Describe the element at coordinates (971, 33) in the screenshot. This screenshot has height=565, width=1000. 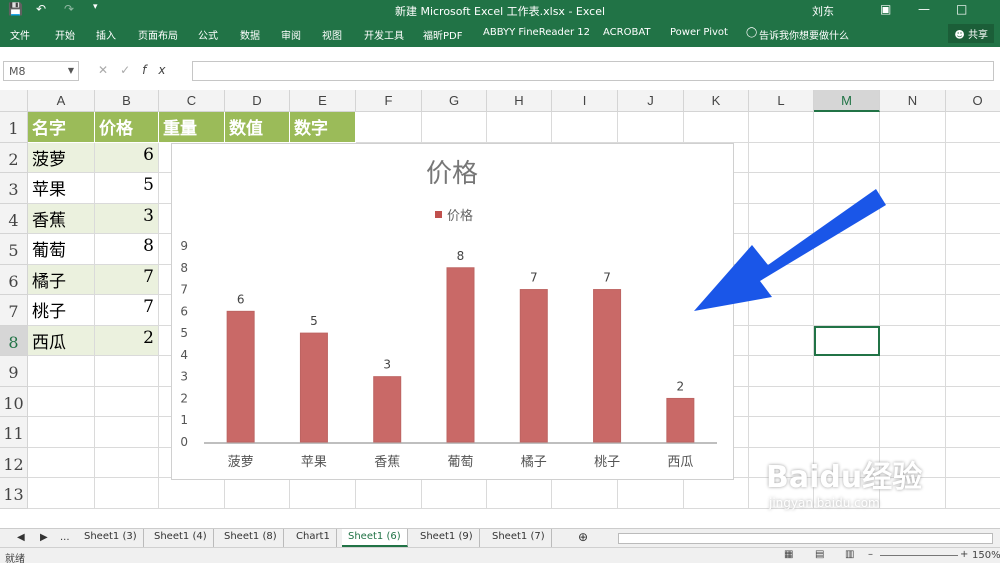
I see `share-button: ☻ 共享` at that location.